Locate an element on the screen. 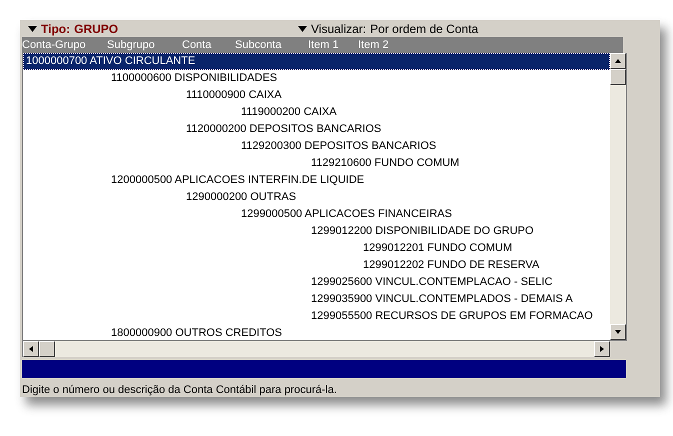 The height and width of the screenshot is (436, 673). type-value: GRUPO is located at coordinates (96, 29).